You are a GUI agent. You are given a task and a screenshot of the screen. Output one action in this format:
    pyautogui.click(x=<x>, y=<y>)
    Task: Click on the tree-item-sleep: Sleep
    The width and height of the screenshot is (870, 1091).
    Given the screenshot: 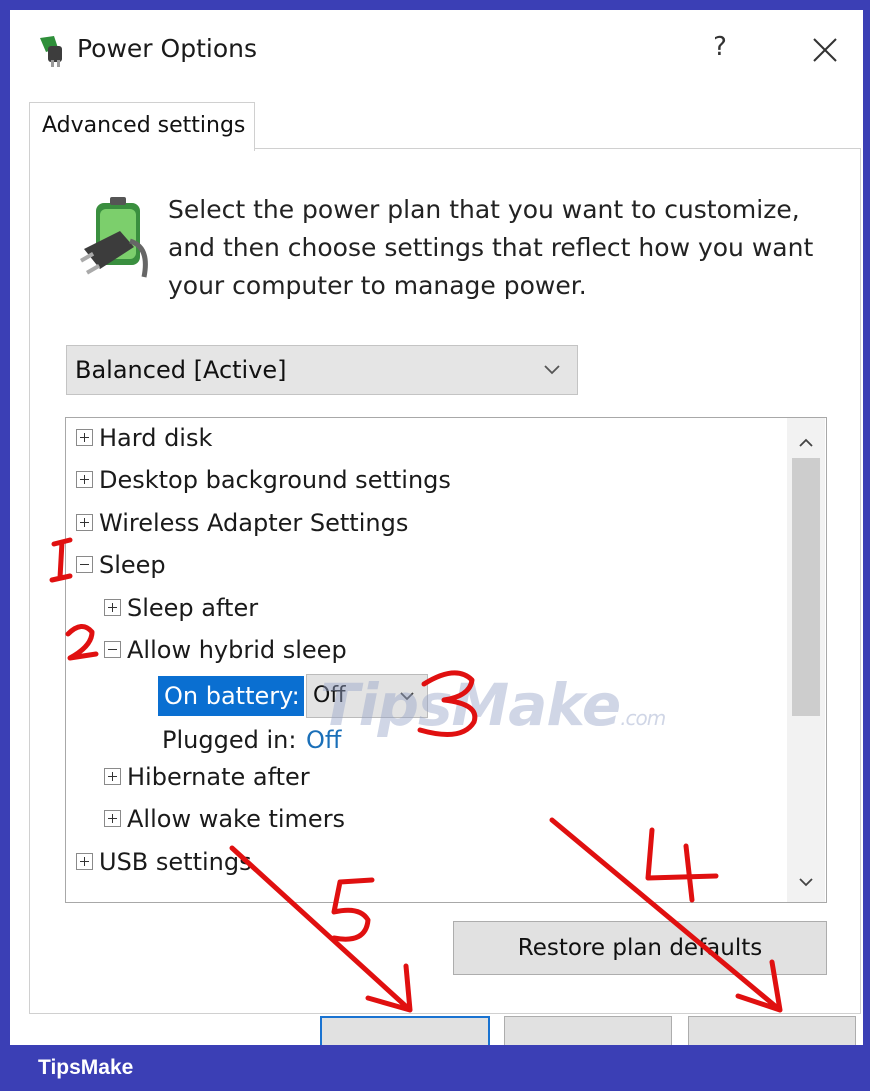 What is the action you would take?
    pyautogui.click(x=121, y=565)
    